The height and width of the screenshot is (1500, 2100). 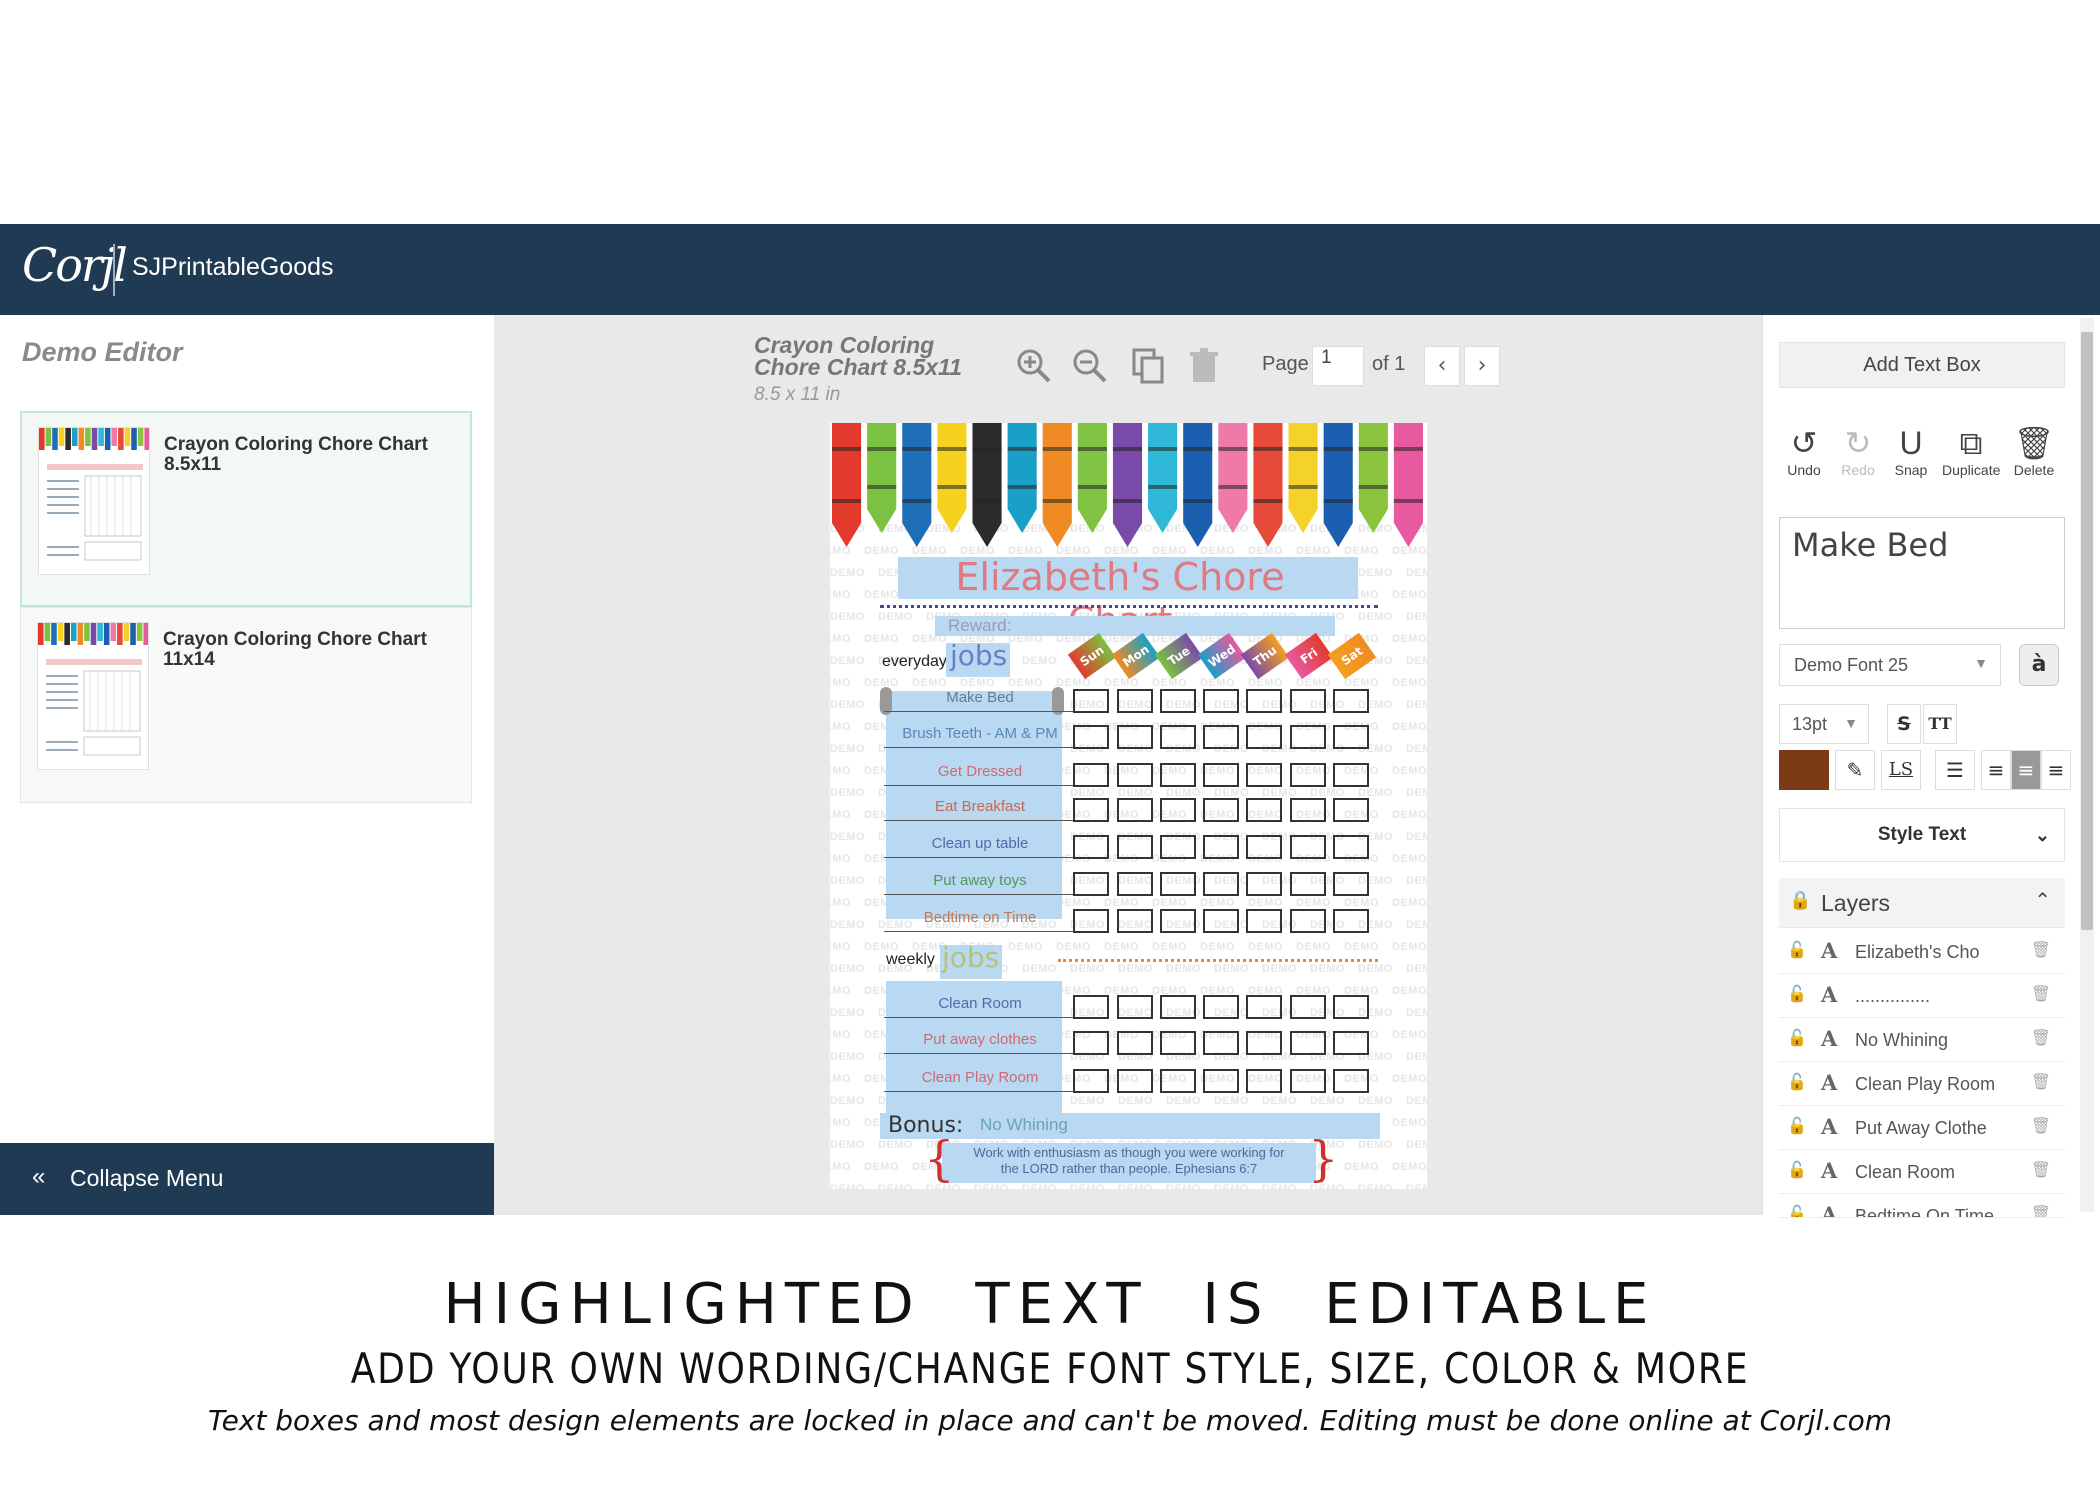 What do you see at coordinates (1922, 996) in the screenshot?
I see `layer-row: 🔓 A............... 🗑` at bounding box center [1922, 996].